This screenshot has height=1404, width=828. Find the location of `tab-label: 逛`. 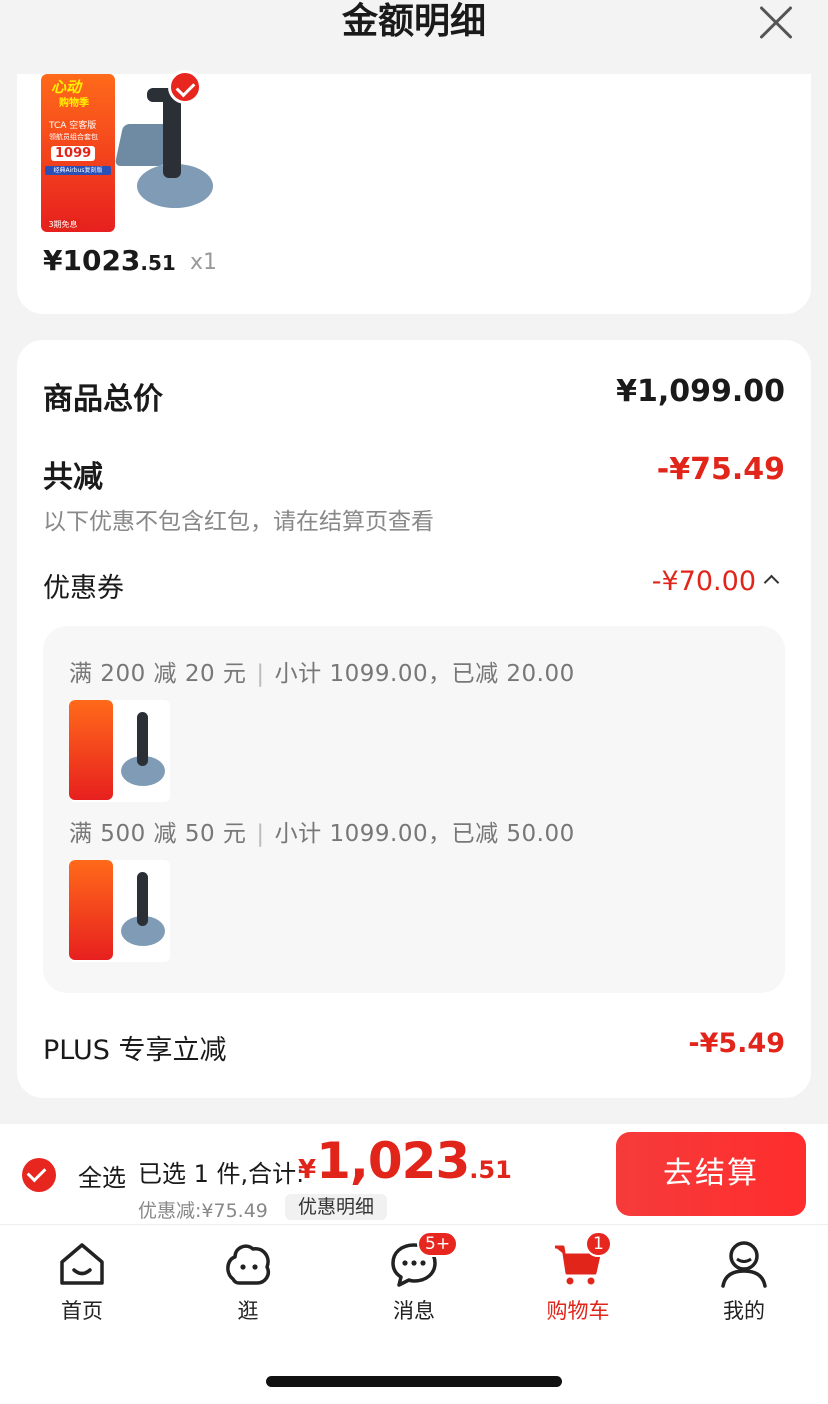

tab-label: 逛 is located at coordinates (248, 1311).